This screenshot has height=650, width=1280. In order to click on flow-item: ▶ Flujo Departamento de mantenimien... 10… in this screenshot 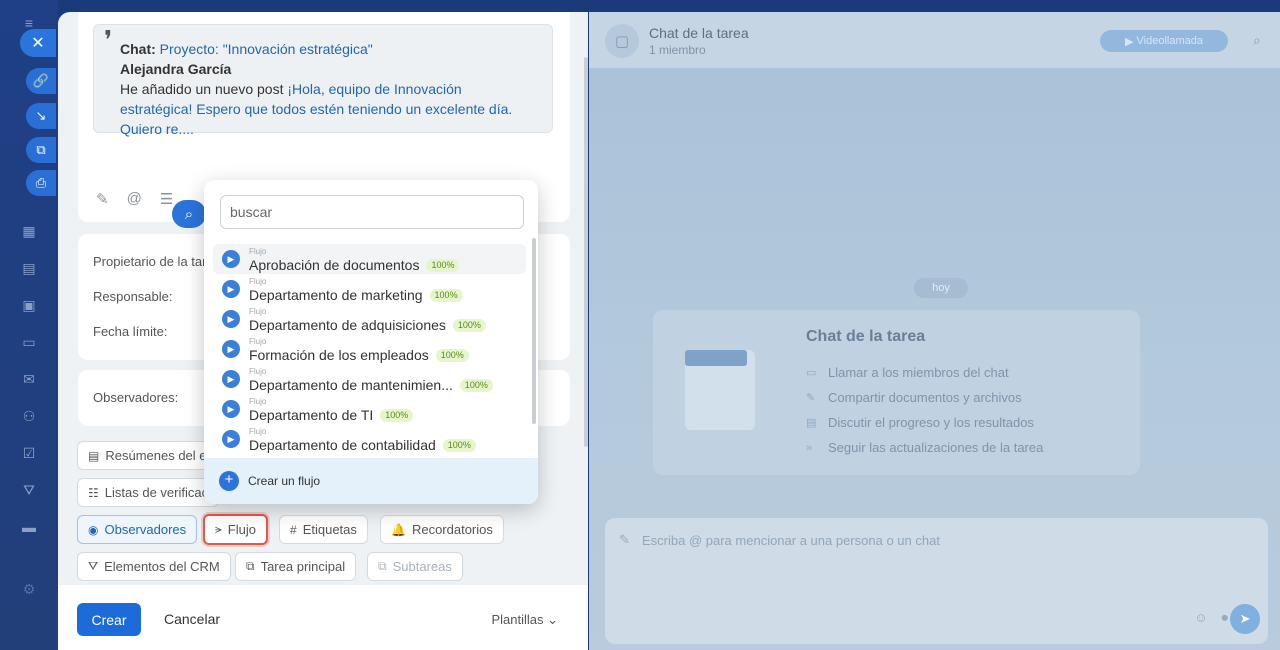, I will do `click(369, 379)`.